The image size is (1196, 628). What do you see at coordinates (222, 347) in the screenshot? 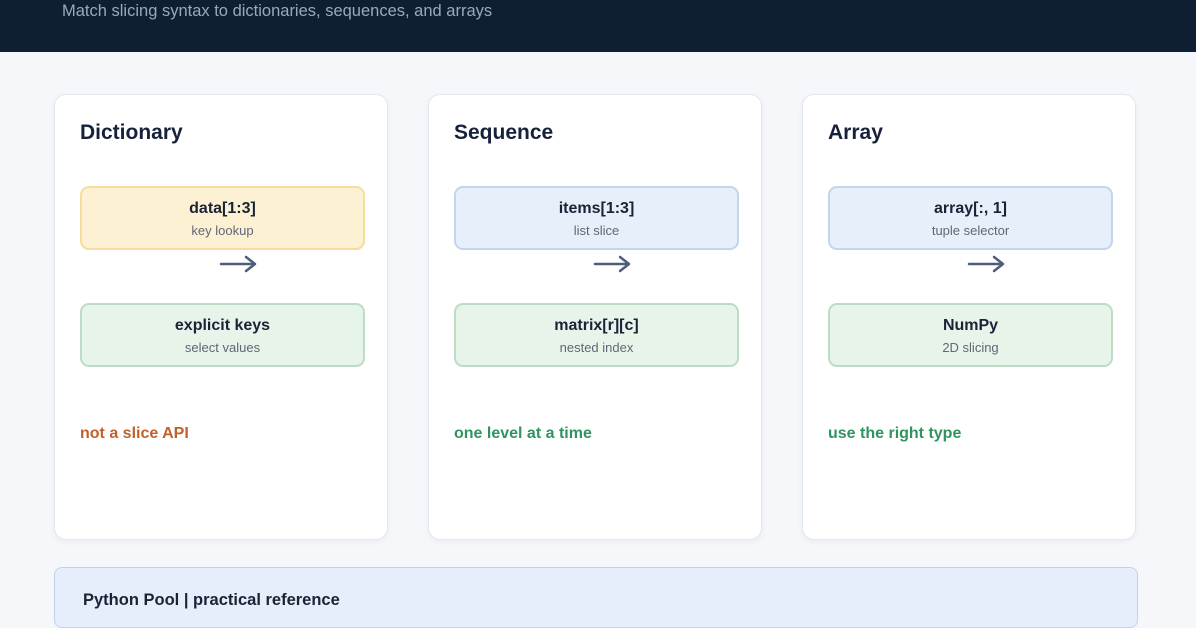
I see `box-sublabel: select values` at bounding box center [222, 347].